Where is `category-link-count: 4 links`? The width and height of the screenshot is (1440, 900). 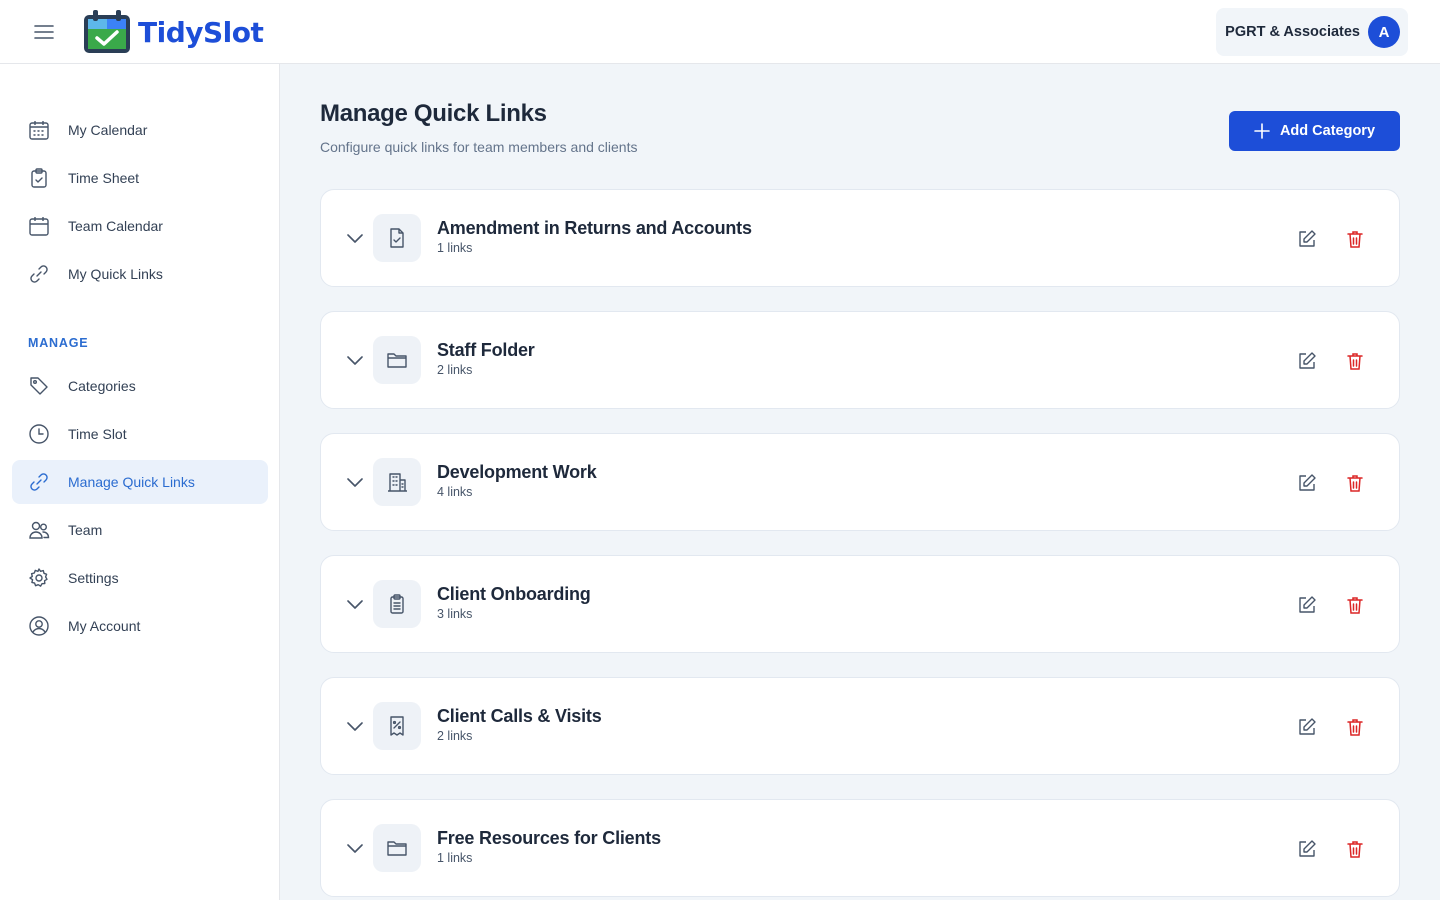
category-link-count: 4 links is located at coordinates (455, 492).